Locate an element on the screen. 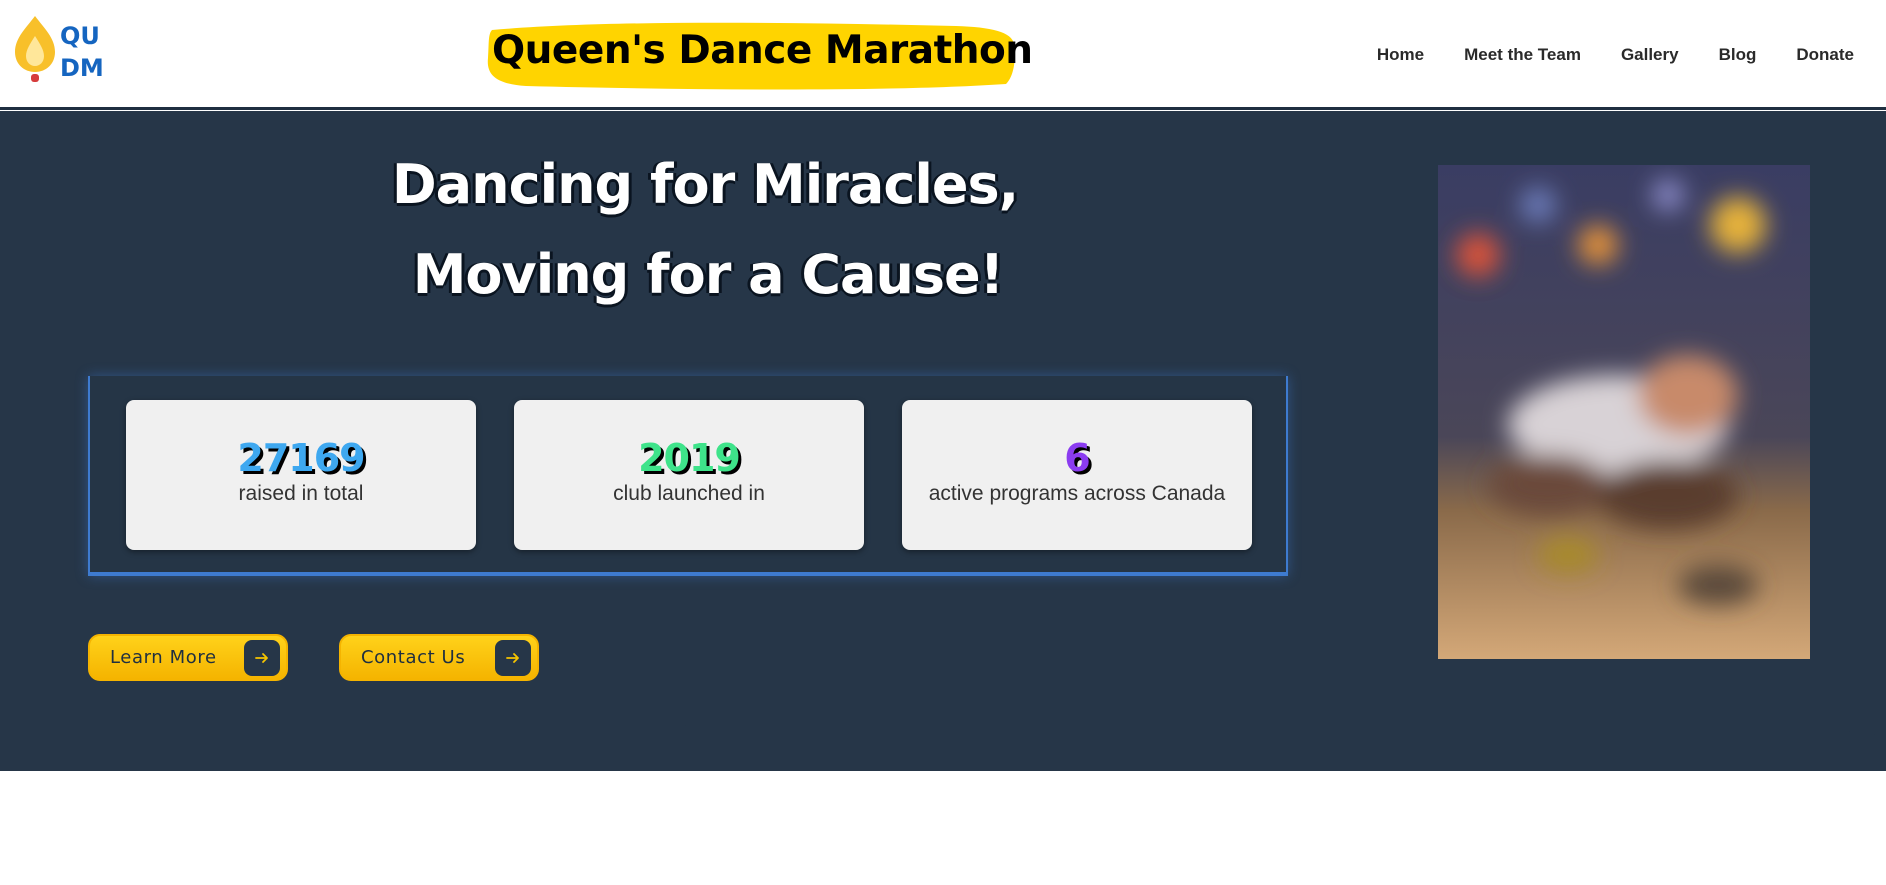  brand-title: Queen's Dance Marathon is located at coordinates (762, 50).